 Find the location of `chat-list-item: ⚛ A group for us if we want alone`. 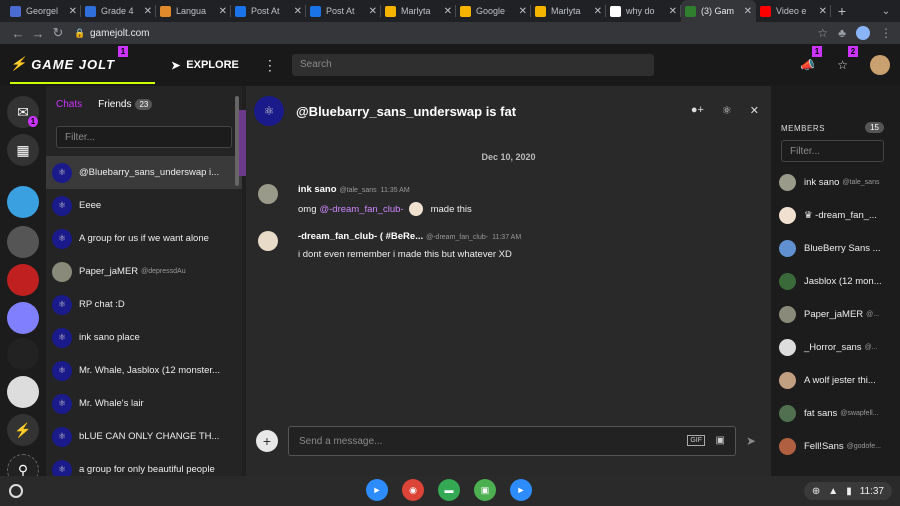

chat-list-item: ⚛ A group for us if we want alone is located at coordinates (144, 238).